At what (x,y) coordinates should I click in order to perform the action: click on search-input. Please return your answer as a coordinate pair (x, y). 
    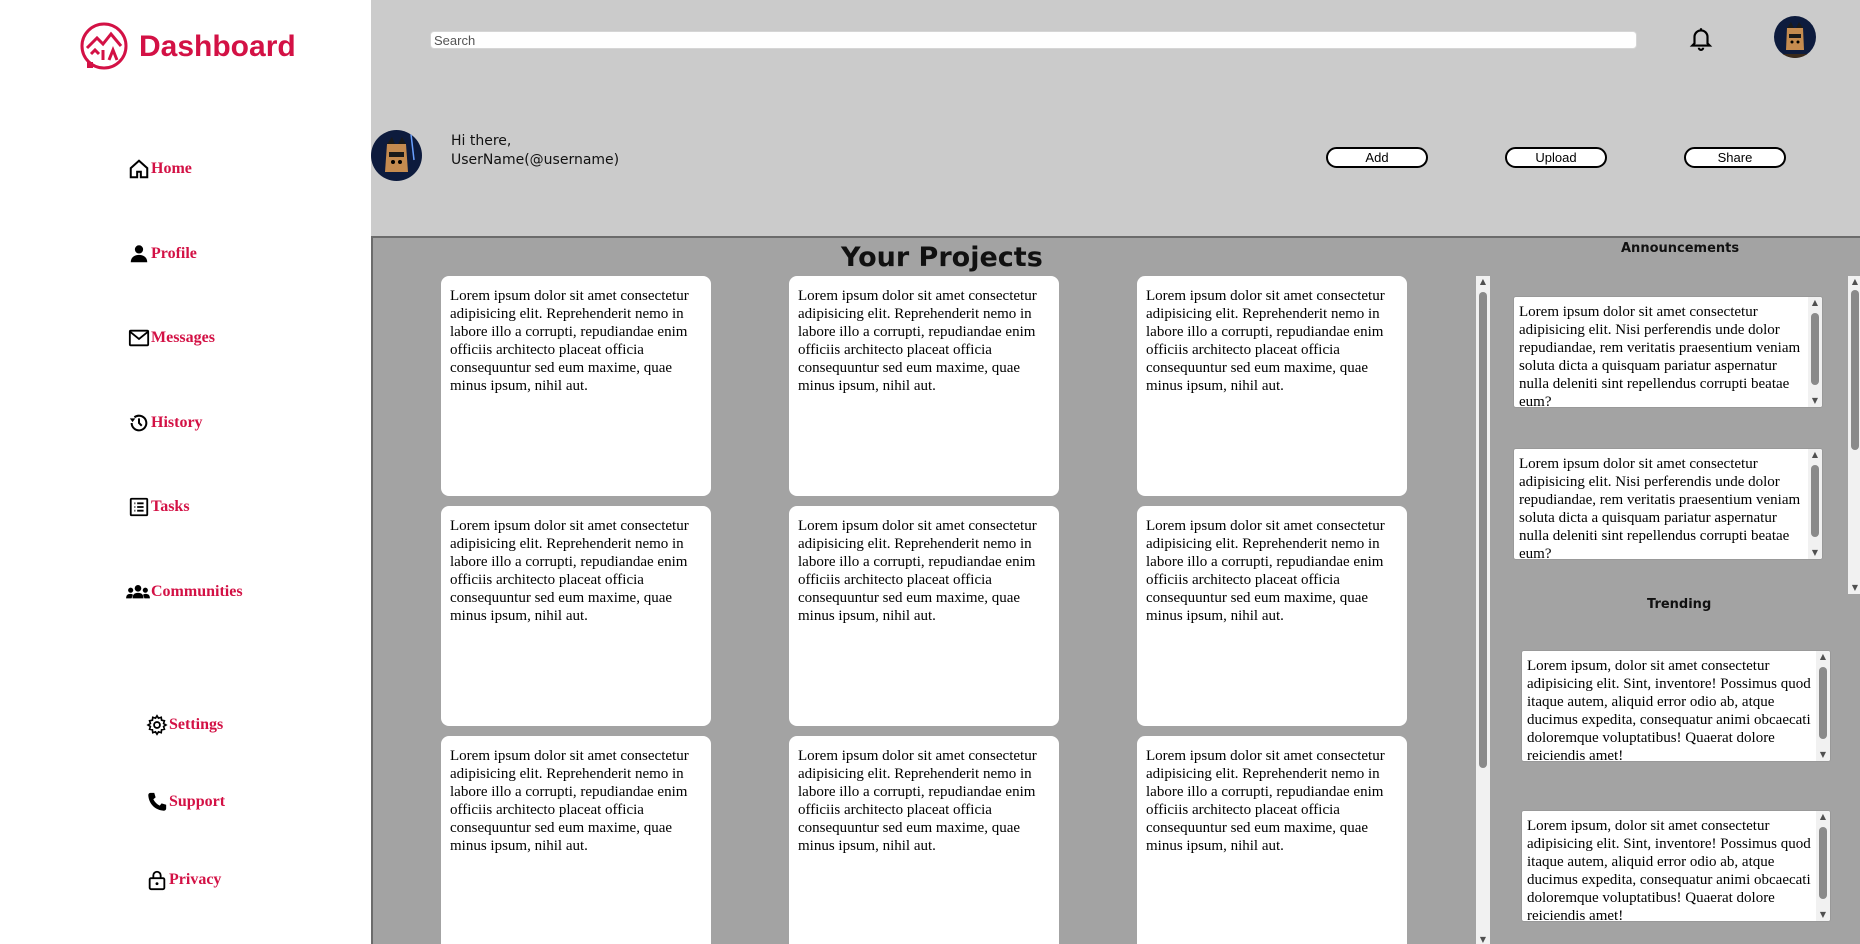
    Looking at the image, I should click on (1033, 40).